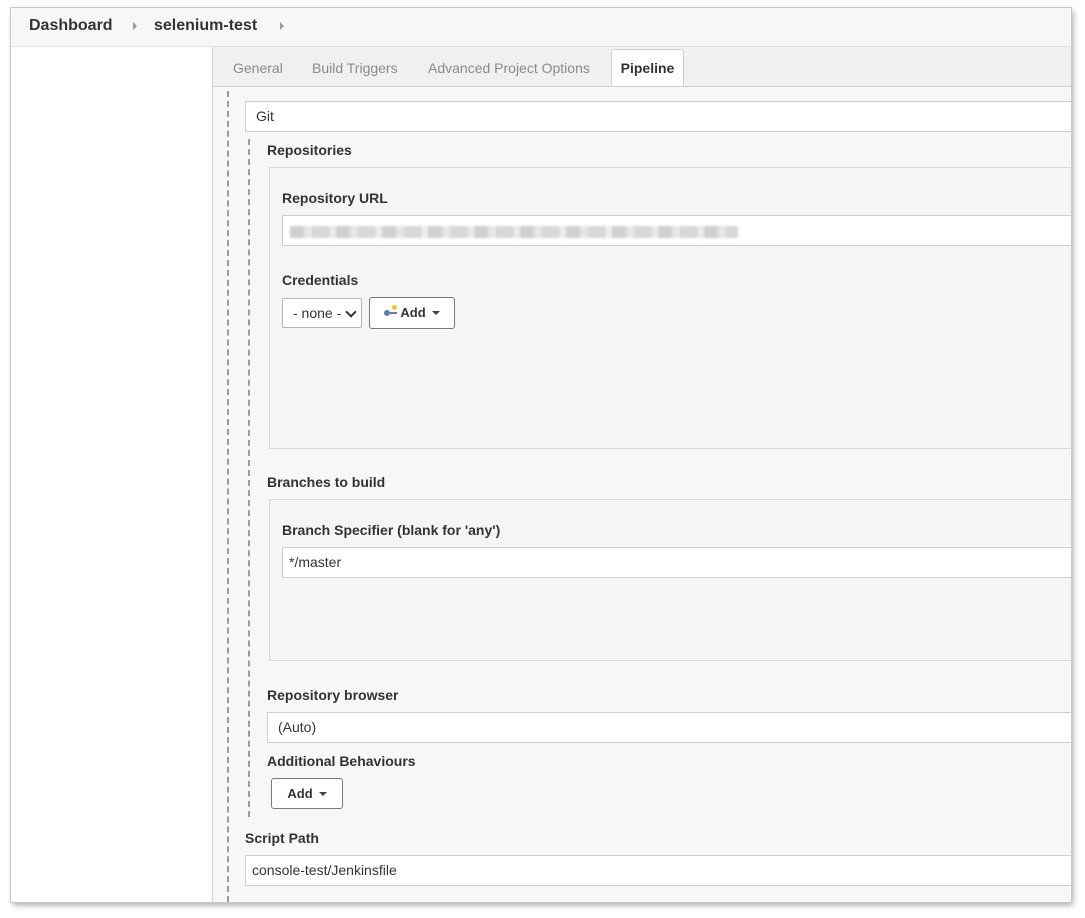 This screenshot has height=918, width=1085. I want to click on branches-label: Branches to build, so click(326, 482).